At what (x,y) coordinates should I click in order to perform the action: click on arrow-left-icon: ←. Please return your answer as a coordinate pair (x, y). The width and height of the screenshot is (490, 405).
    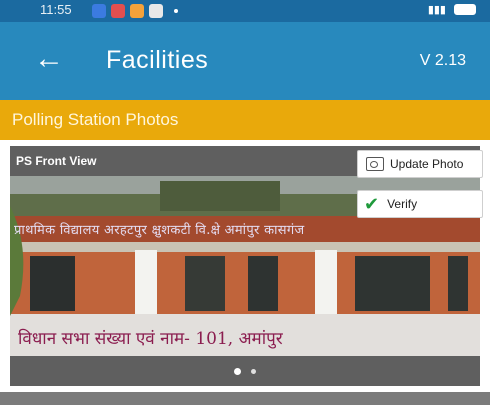
    Looking at the image, I should click on (49, 59).